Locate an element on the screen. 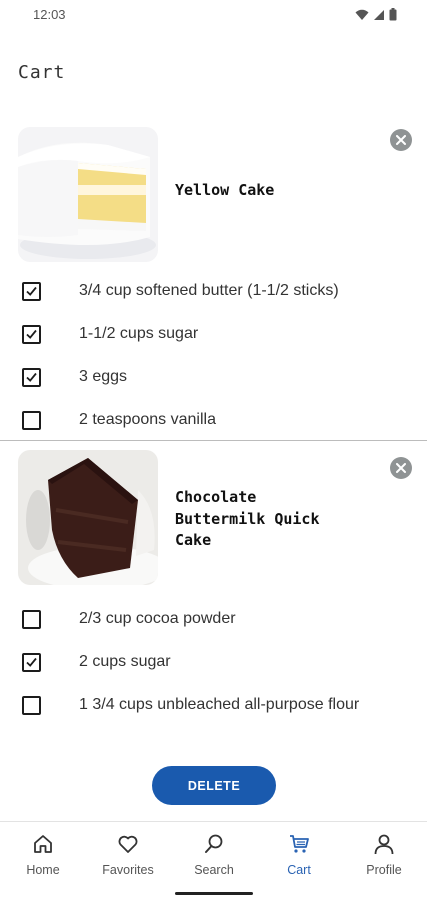  nav-item-home: Home is located at coordinates (43, 857).